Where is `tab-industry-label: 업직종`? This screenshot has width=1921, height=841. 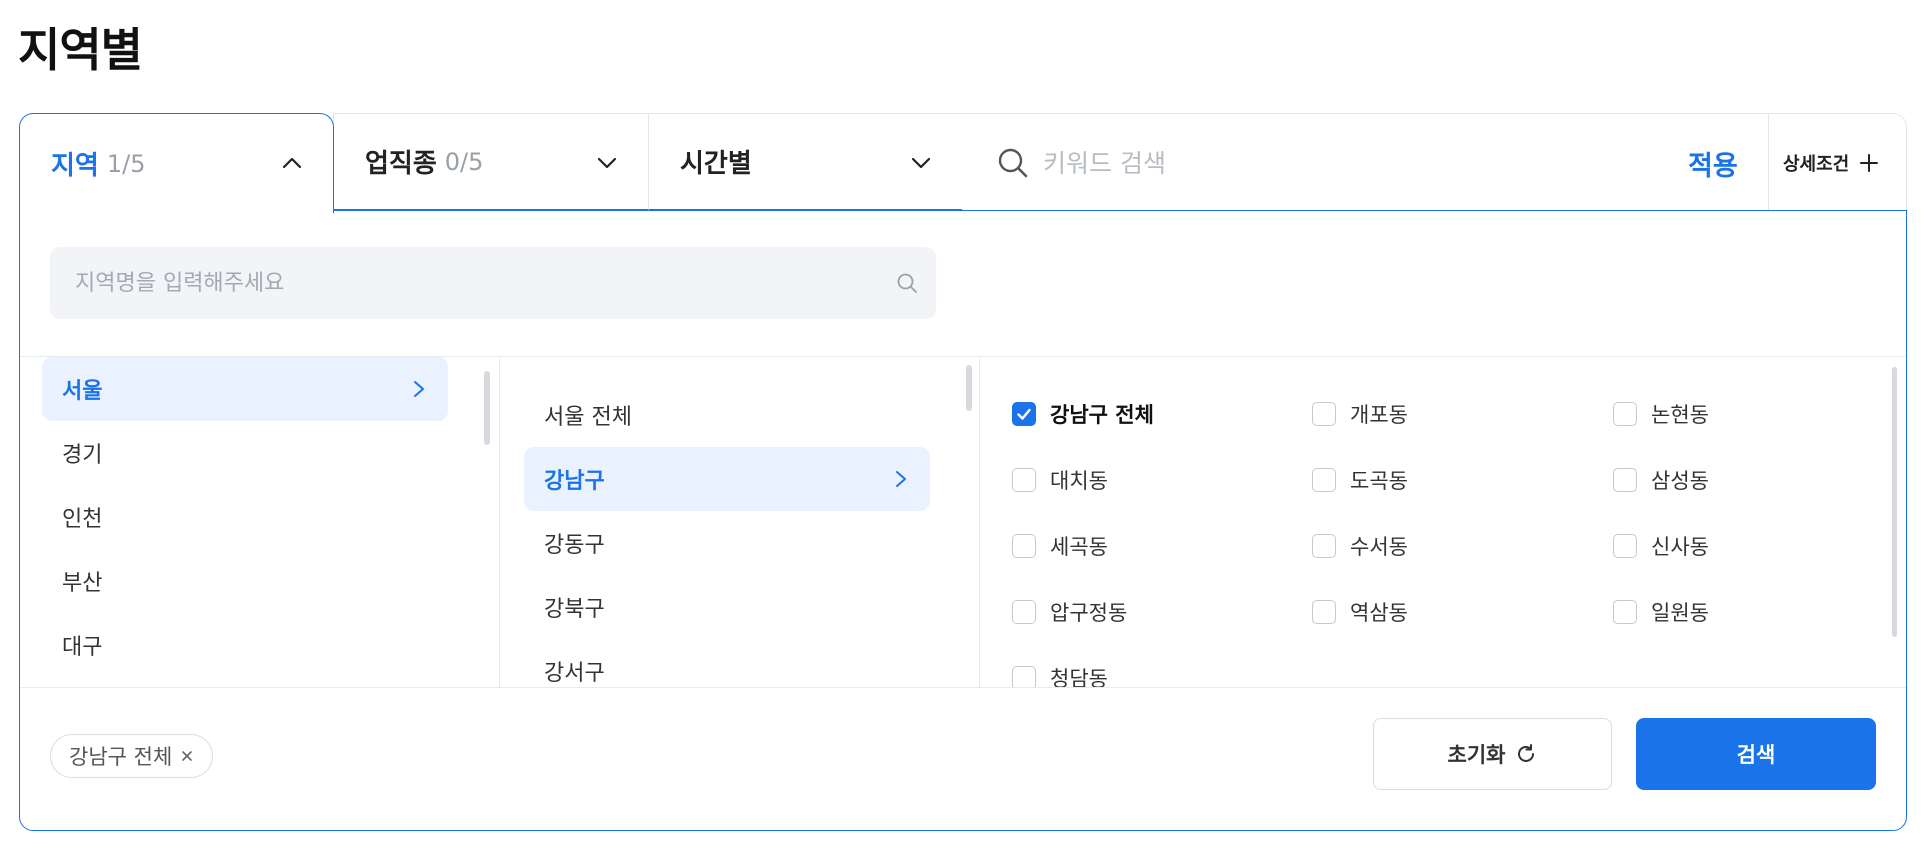 tab-industry-label: 업직종 is located at coordinates (401, 164).